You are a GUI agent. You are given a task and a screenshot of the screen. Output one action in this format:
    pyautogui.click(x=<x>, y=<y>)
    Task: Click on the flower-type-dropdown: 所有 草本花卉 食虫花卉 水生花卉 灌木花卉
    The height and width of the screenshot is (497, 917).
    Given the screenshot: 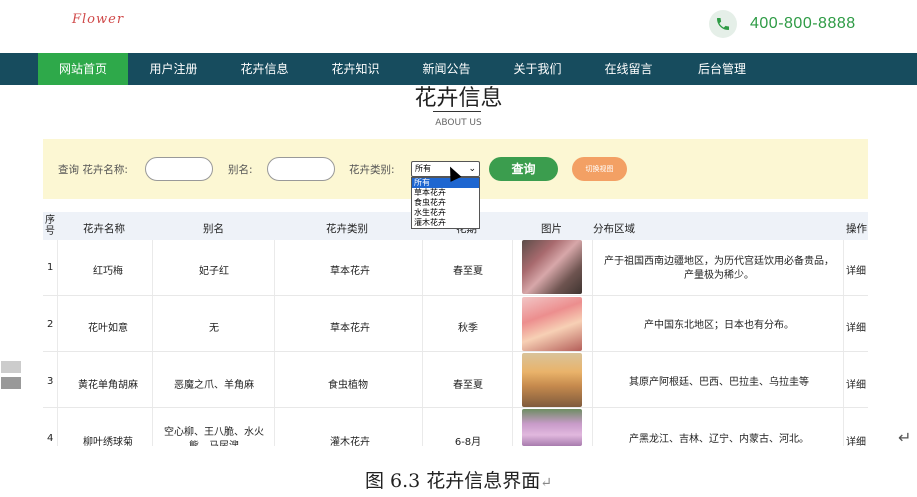 What is the action you would take?
    pyautogui.click(x=445, y=203)
    